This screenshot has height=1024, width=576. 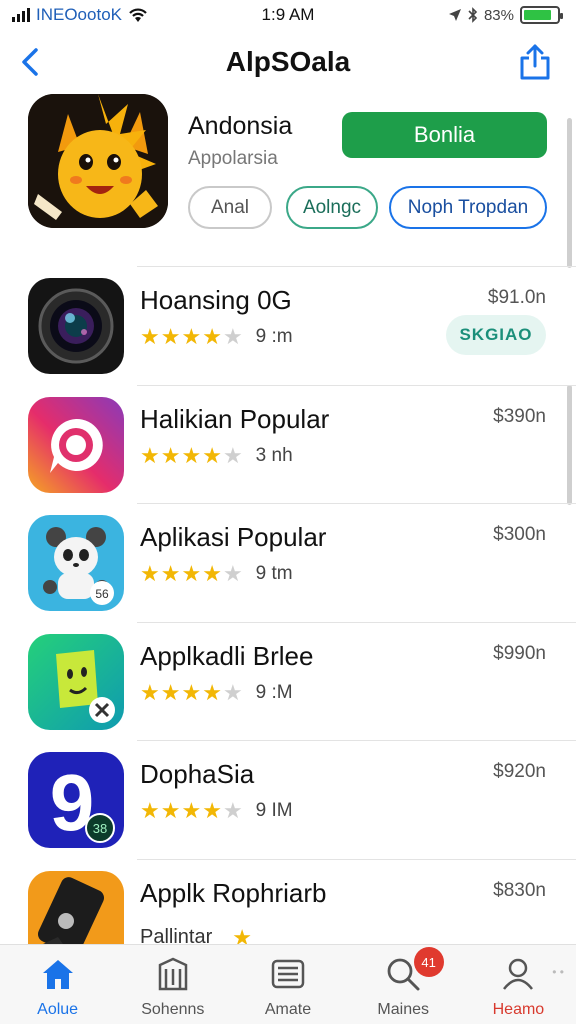 I want to click on app-name: Hoansing 0G, so click(x=216, y=300).